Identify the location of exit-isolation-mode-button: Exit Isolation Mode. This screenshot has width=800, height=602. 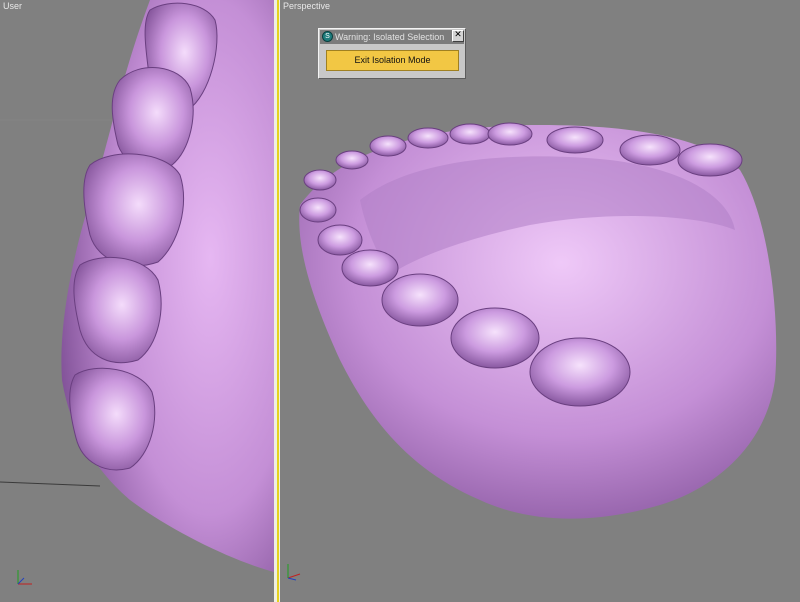
(392, 60).